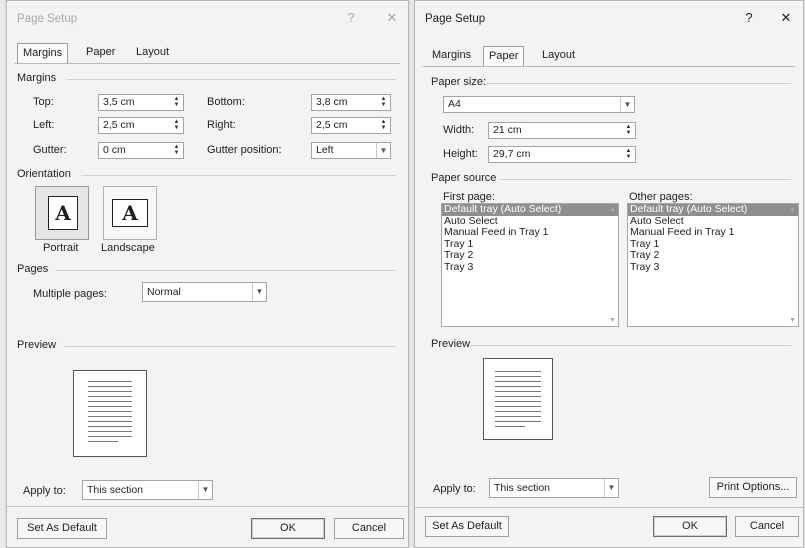 The width and height of the screenshot is (805, 548). I want to click on top-margin-input: 3,5 cm ▲ ▼, so click(141, 102).